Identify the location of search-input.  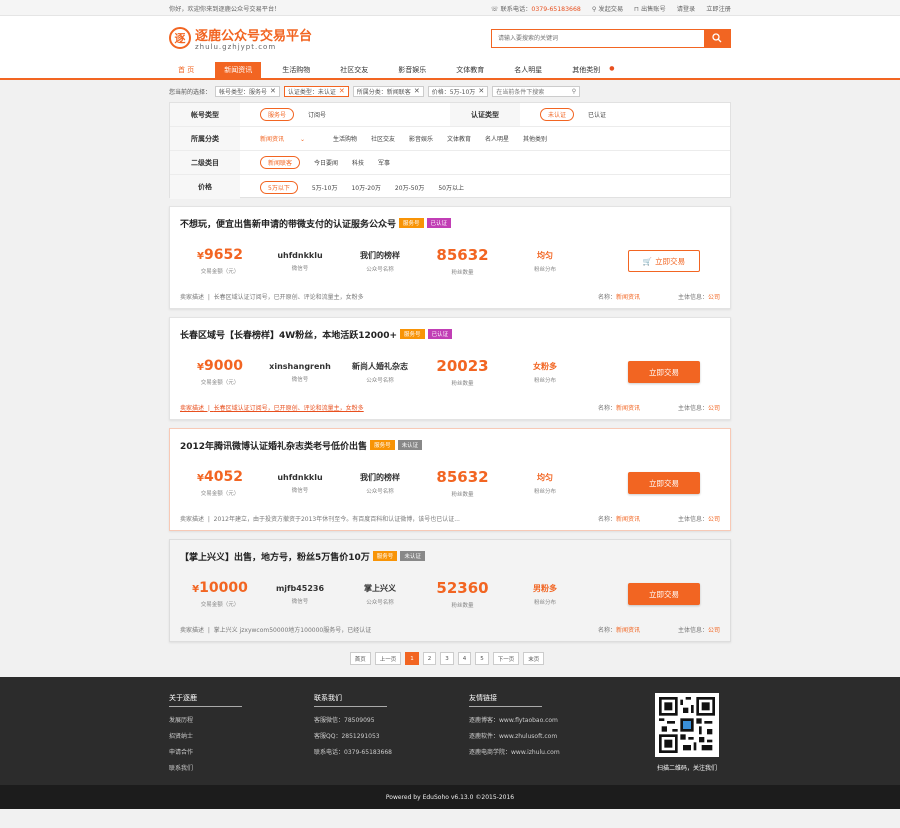
(598, 38).